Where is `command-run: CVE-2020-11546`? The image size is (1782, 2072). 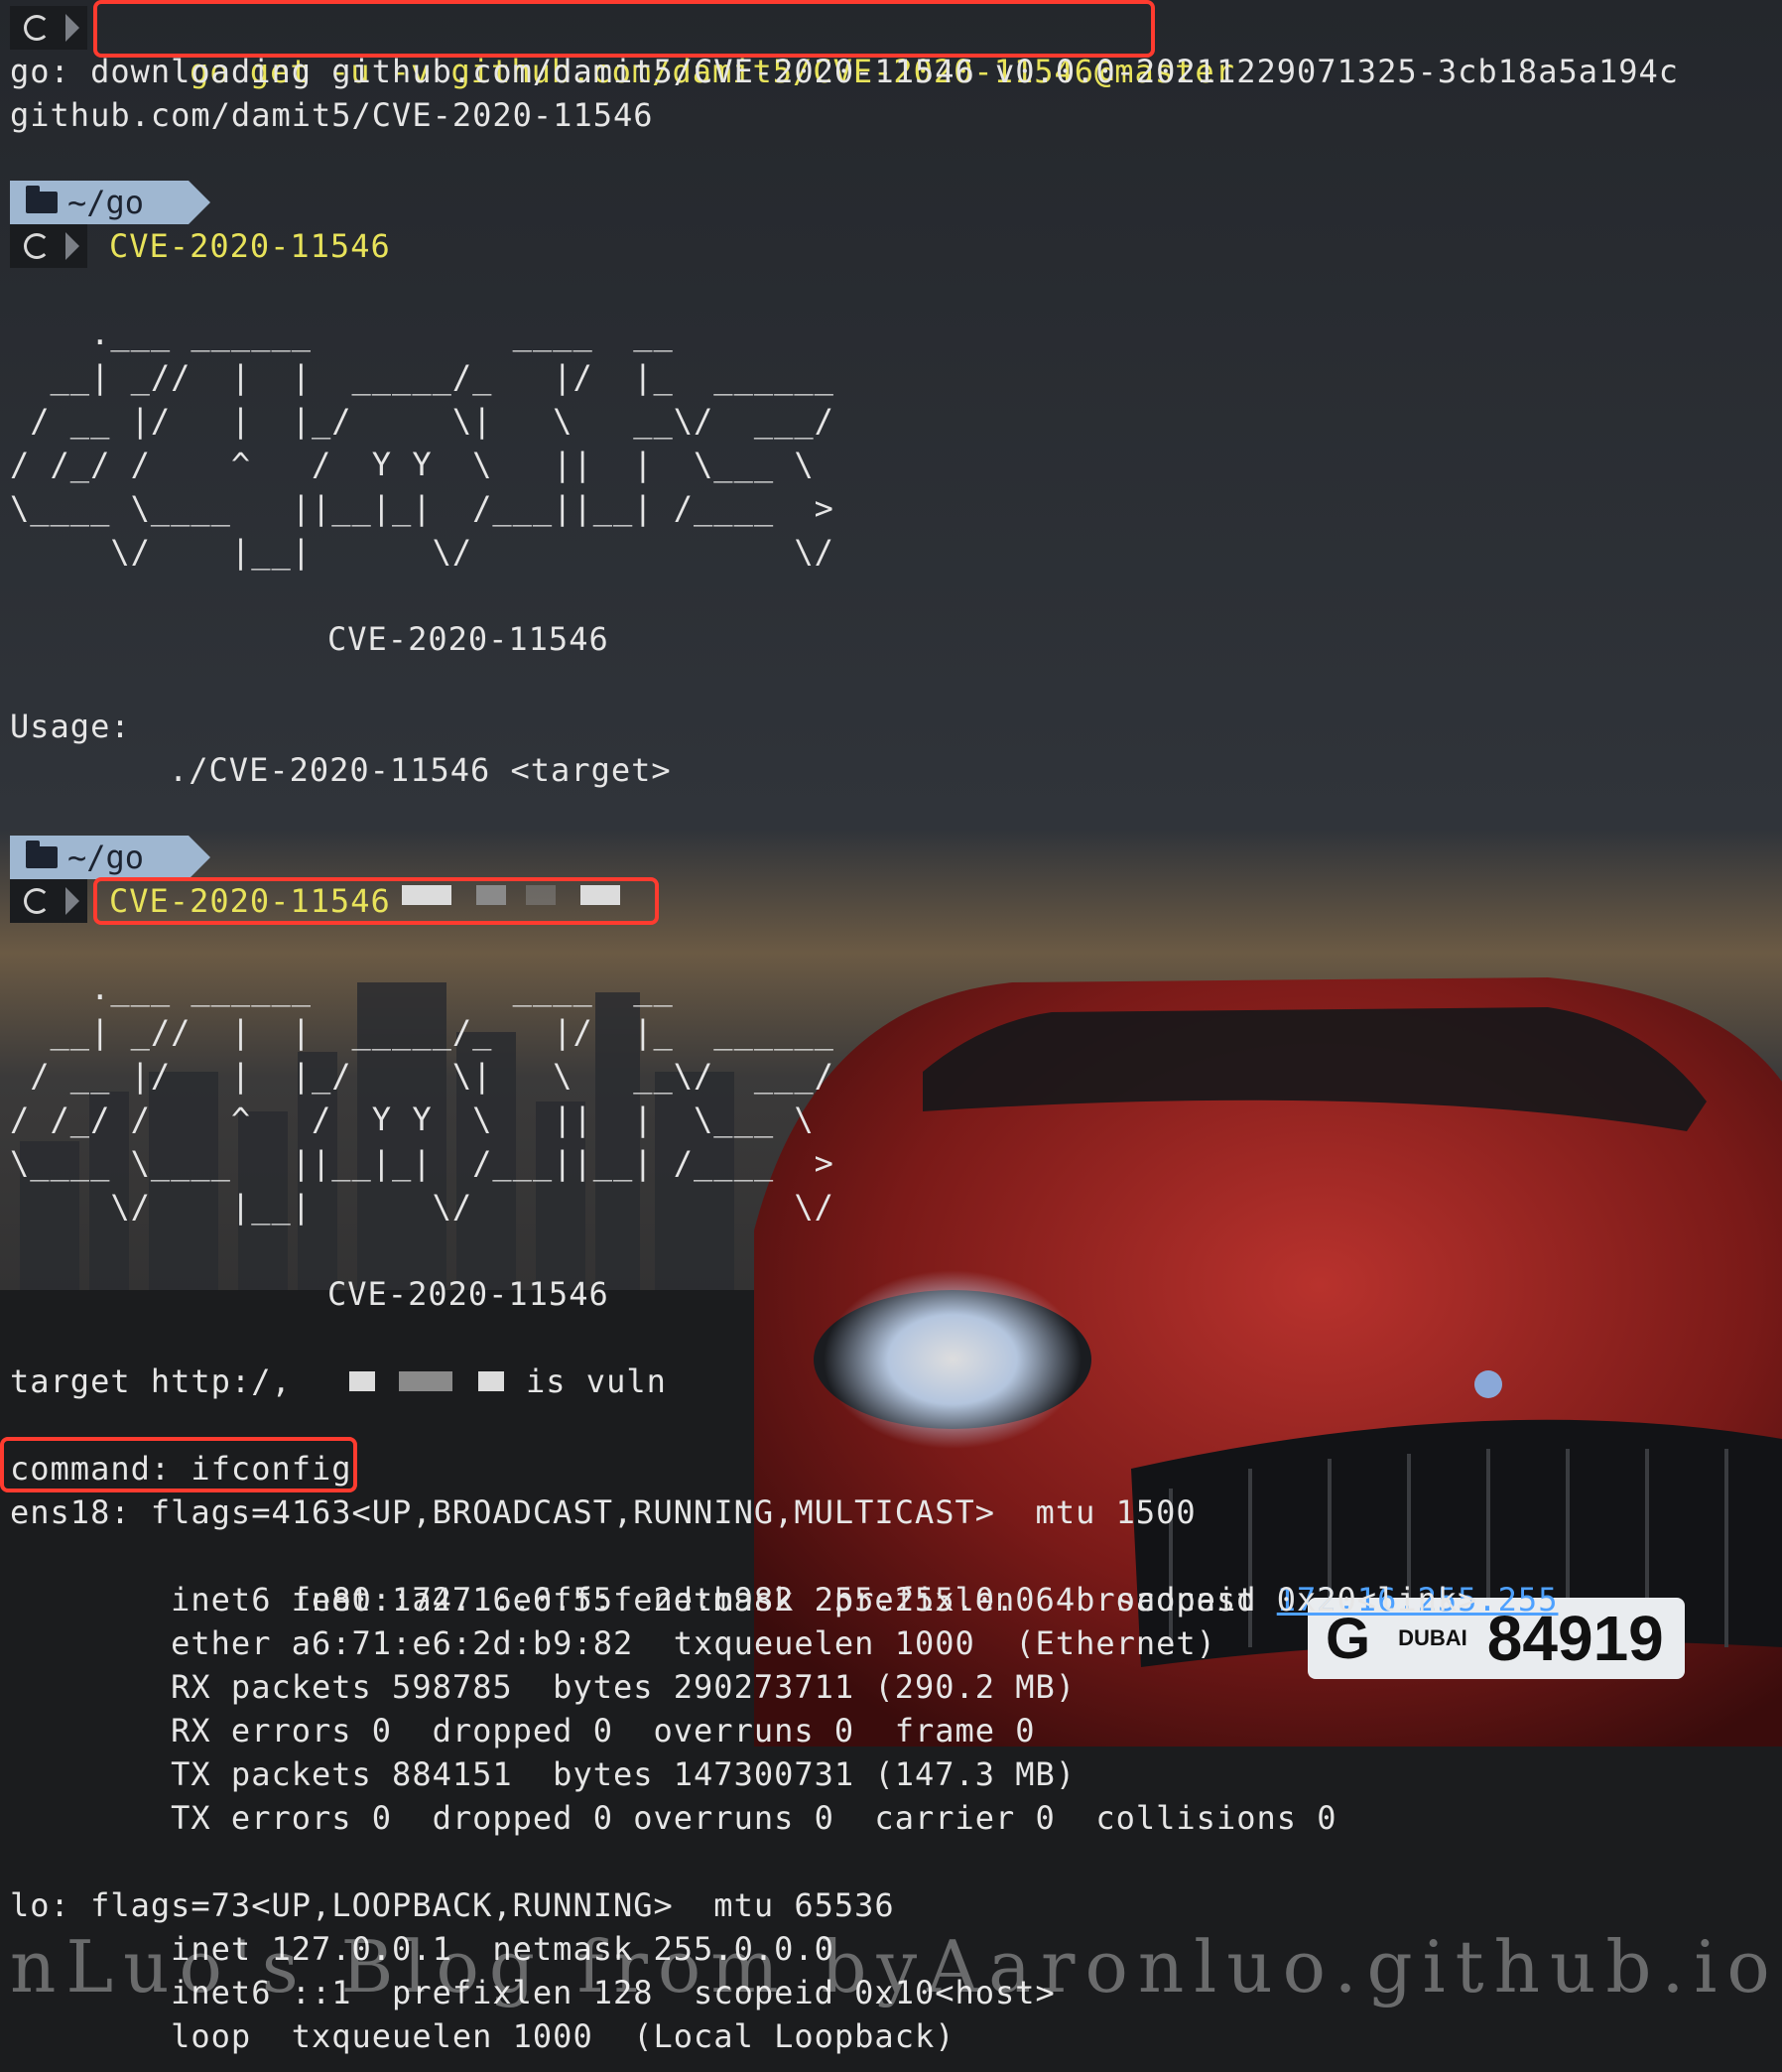 command-run: CVE-2020-11546 is located at coordinates (250, 246).